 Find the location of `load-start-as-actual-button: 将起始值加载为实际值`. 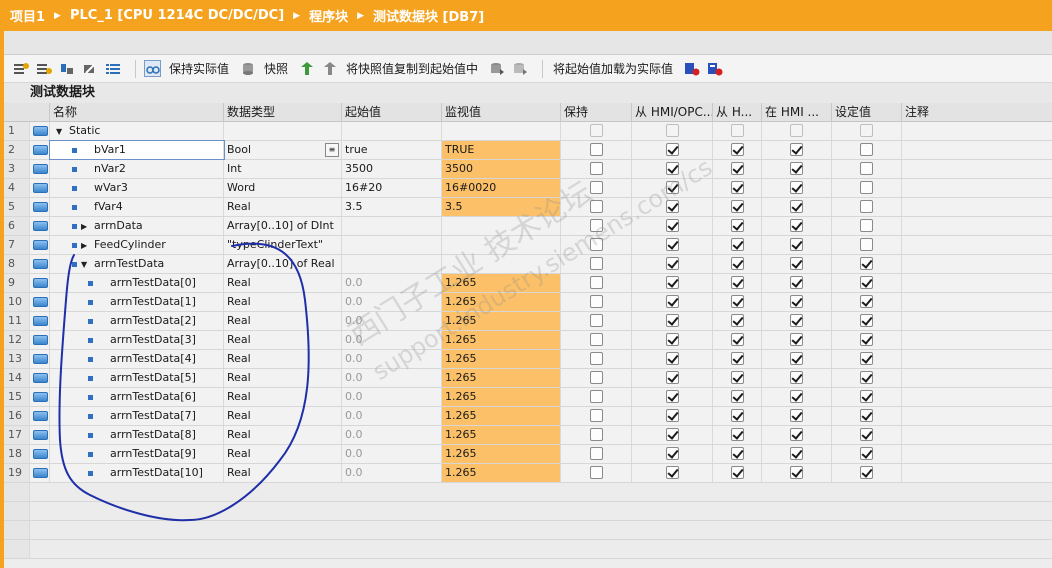

load-start-as-actual-button: 将起始值加载为实际值 is located at coordinates (613, 68).